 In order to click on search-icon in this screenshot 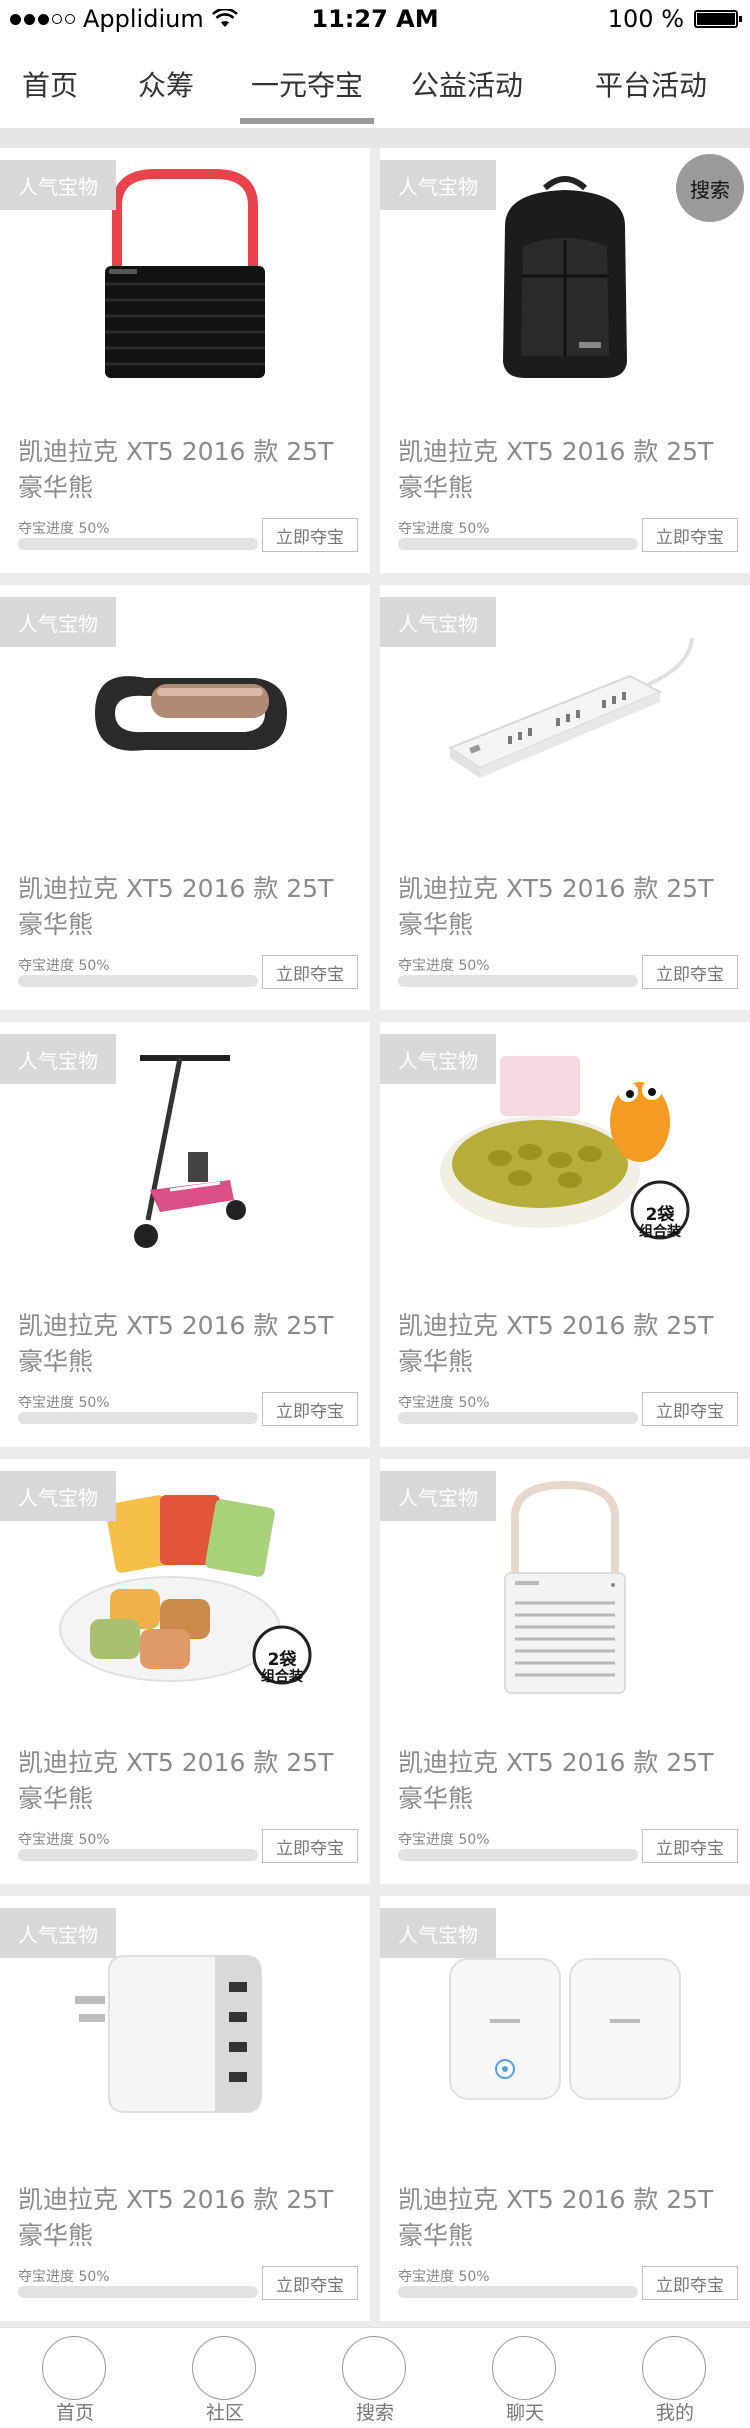, I will do `click(374, 2368)`.